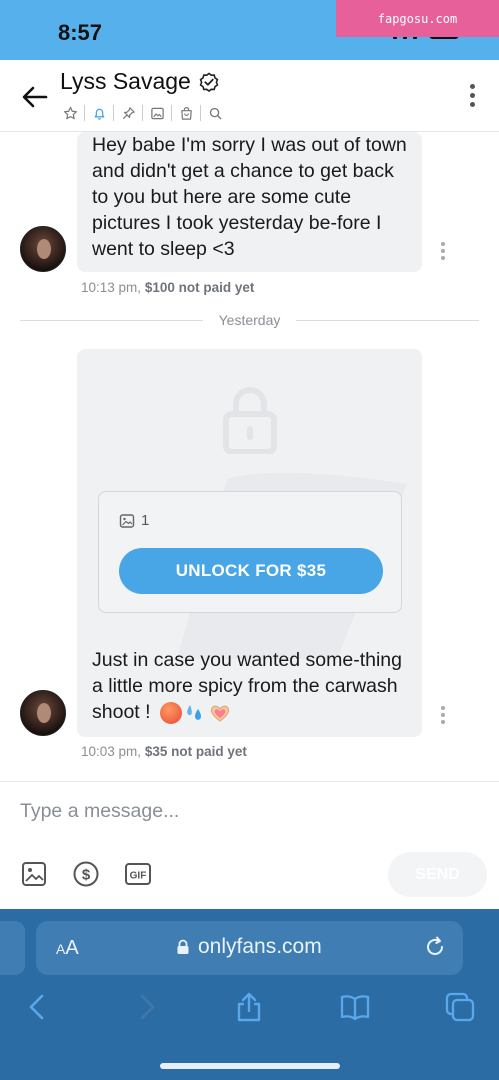 This screenshot has height=1080, width=499. Describe the element at coordinates (220, 713) in the screenshot. I see `heart-hands-emoji` at that location.